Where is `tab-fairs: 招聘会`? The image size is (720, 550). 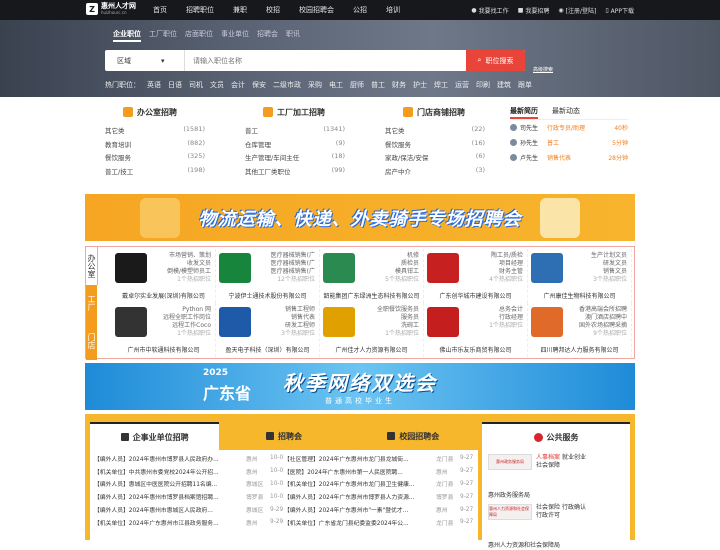 tab-fairs: 招聘会 is located at coordinates (284, 436).